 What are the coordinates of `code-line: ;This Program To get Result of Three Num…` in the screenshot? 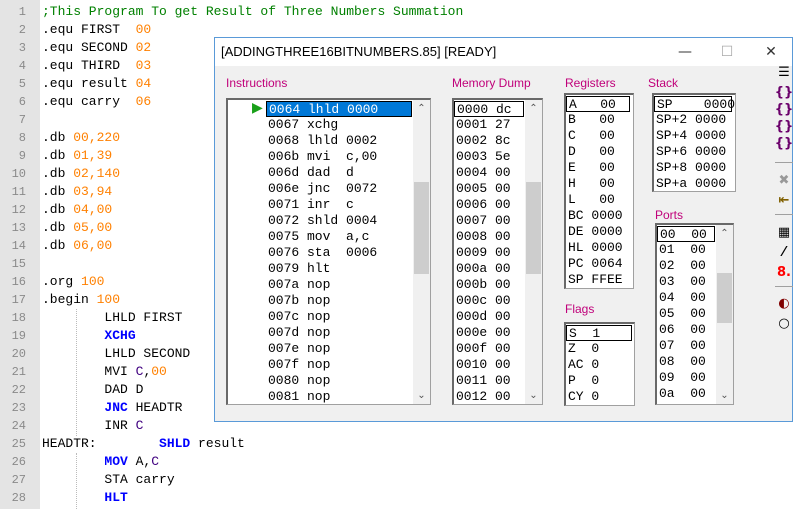 It's located at (252, 12).